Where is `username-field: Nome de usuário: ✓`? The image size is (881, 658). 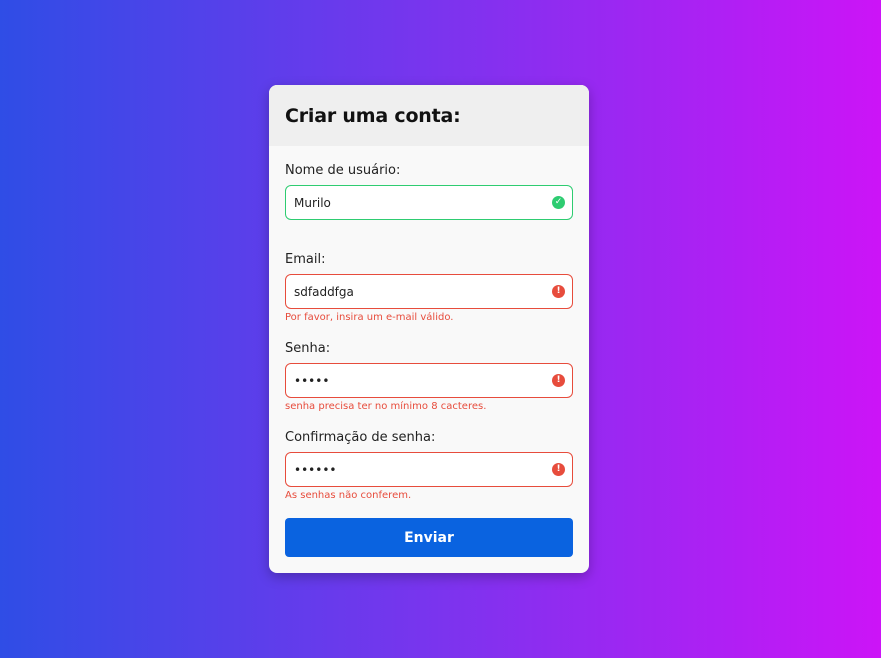 username-field: Nome de usuário: ✓ is located at coordinates (429, 206).